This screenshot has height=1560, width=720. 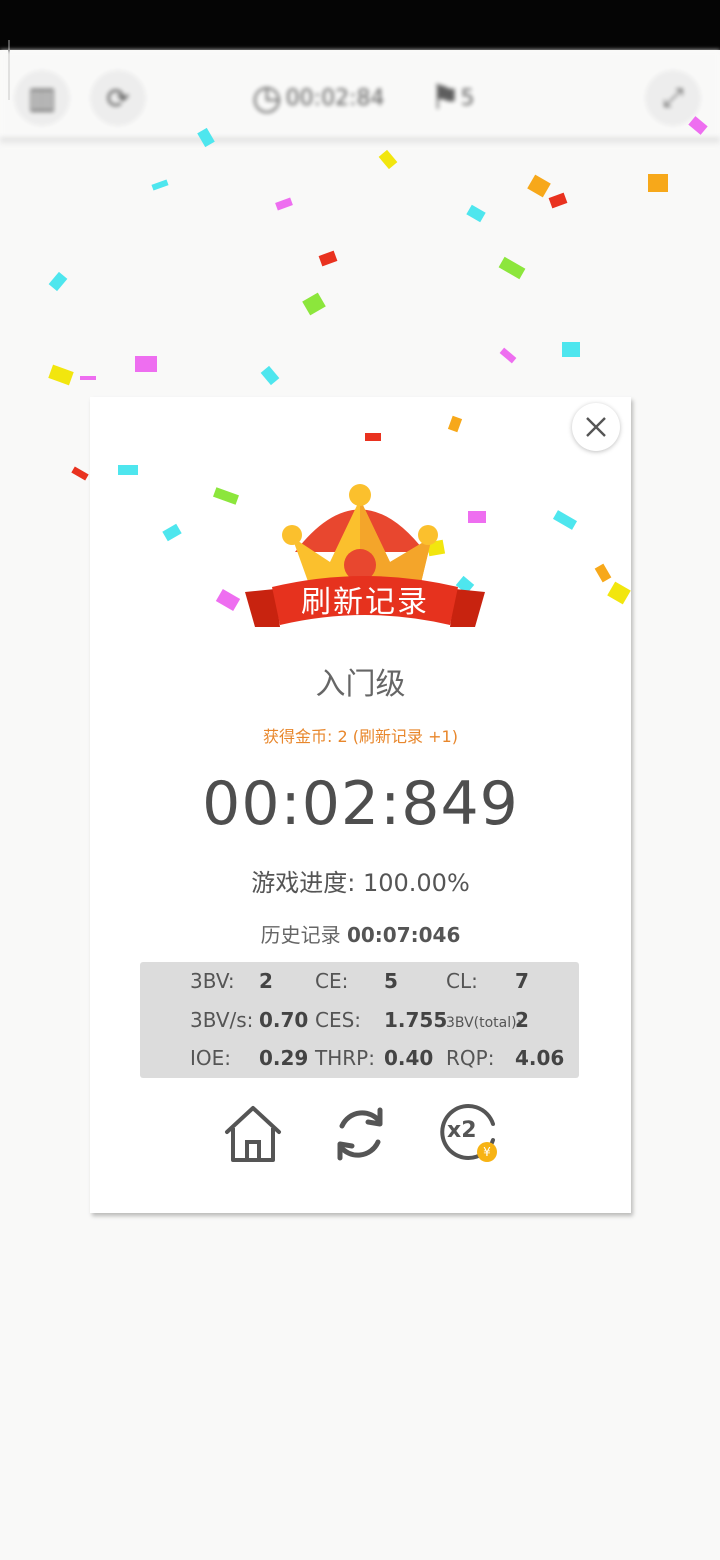 I want to click on stat-ces: CES: 1.755, so click(x=381, y=1020).